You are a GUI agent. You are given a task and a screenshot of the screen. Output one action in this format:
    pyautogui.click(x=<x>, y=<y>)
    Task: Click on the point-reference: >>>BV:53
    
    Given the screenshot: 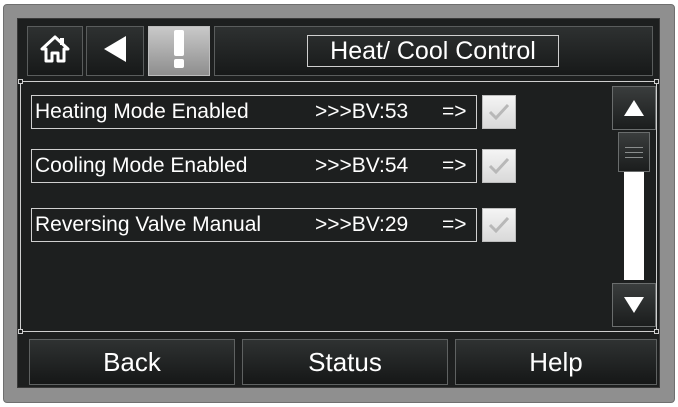 What is the action you would take?
    pyautogui.click(x=362, y=111)
    